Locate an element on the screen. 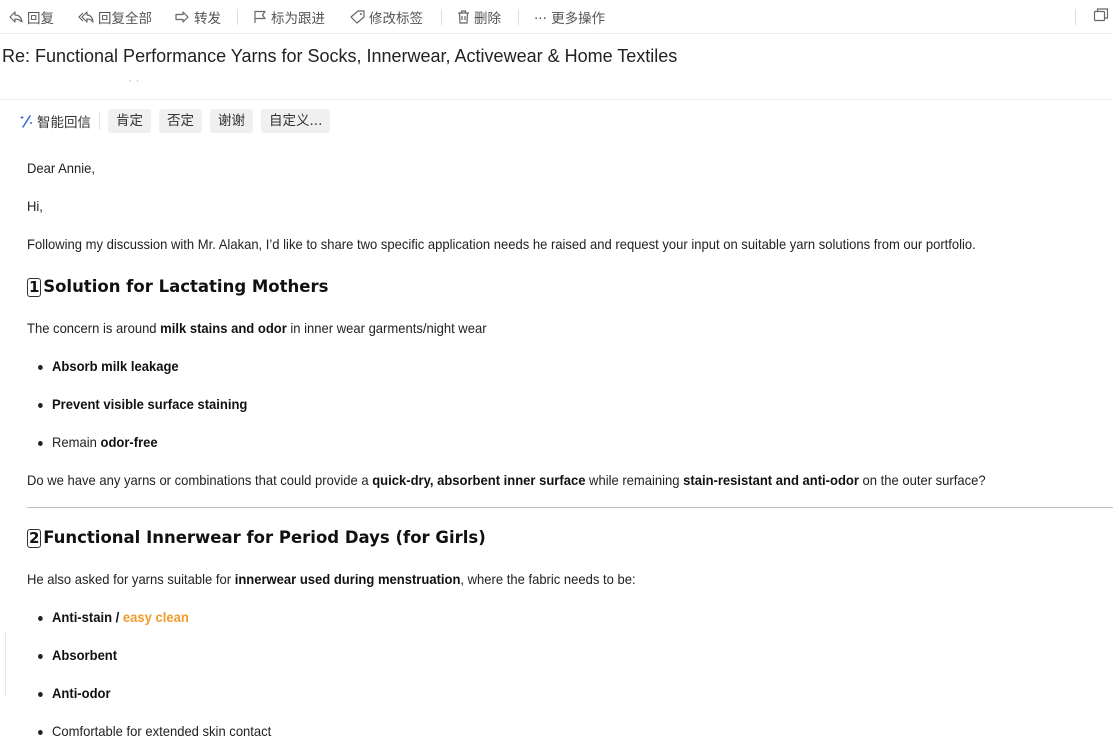  mail-toolbar: 回复 回复全部 转发 标为跟进 修改标签 删除 ··· 更多操作 is located at coordinates (556, 17).